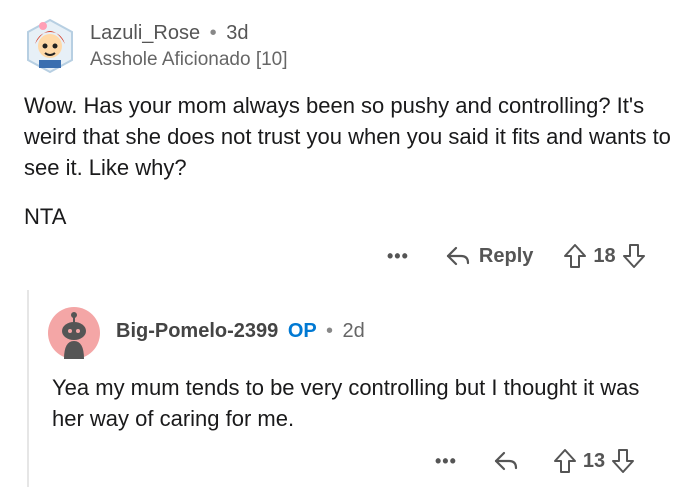 The height and width of the screenshot is (487, 700). What do you see at coordinates (197, 331) in the screenshot?
I see `username: Big-Pomelo-2399` at bounding box center [197, 331].